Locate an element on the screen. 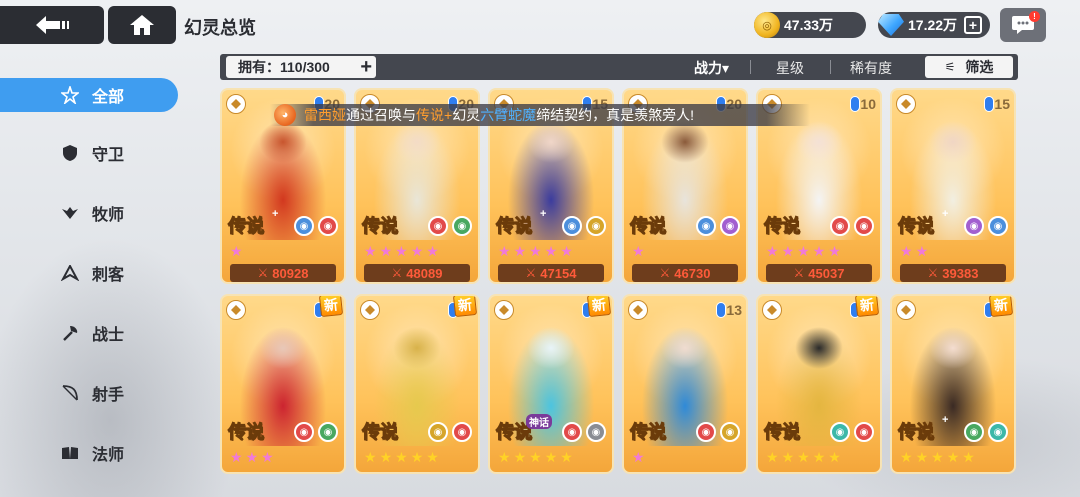 The width and height of the screenshot is (1080, 497). sidebar-item-mage: 法师 is located at coordinates (89, 453).